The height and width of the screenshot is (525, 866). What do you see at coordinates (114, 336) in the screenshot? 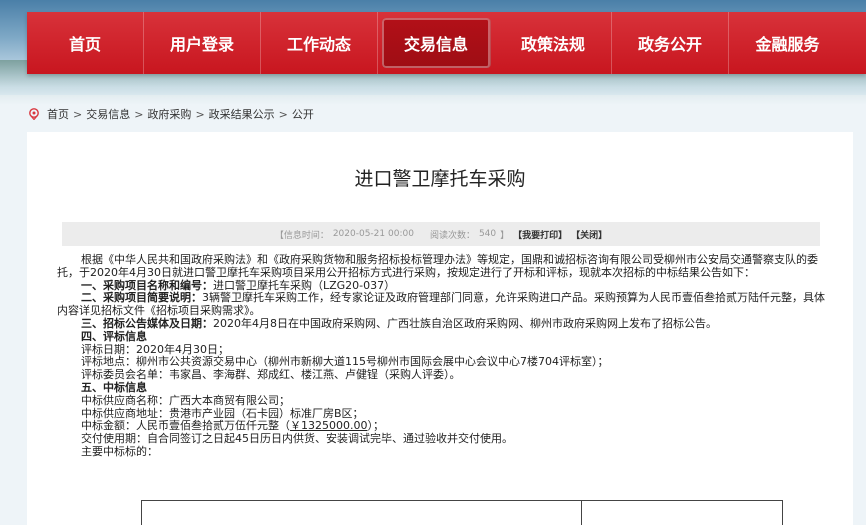
I see `section-4-heading: 四、评标信息` at bounding box center [114, 336].